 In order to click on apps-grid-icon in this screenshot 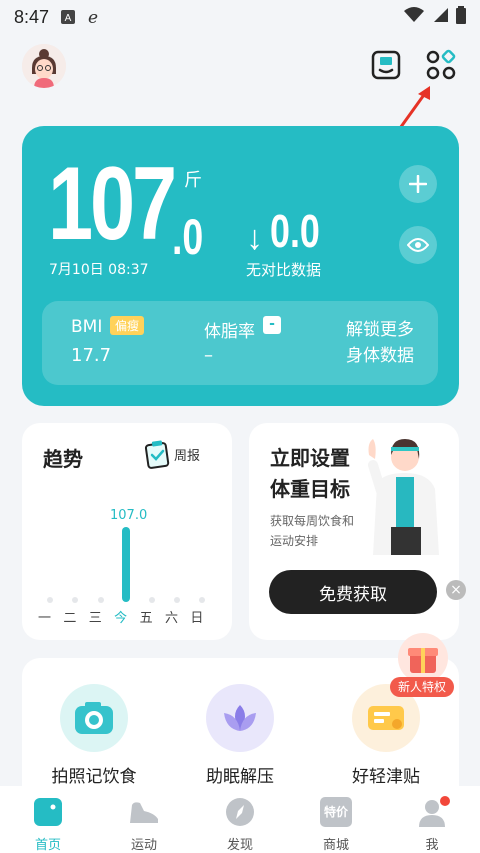, I will do `click(441, 64)`.